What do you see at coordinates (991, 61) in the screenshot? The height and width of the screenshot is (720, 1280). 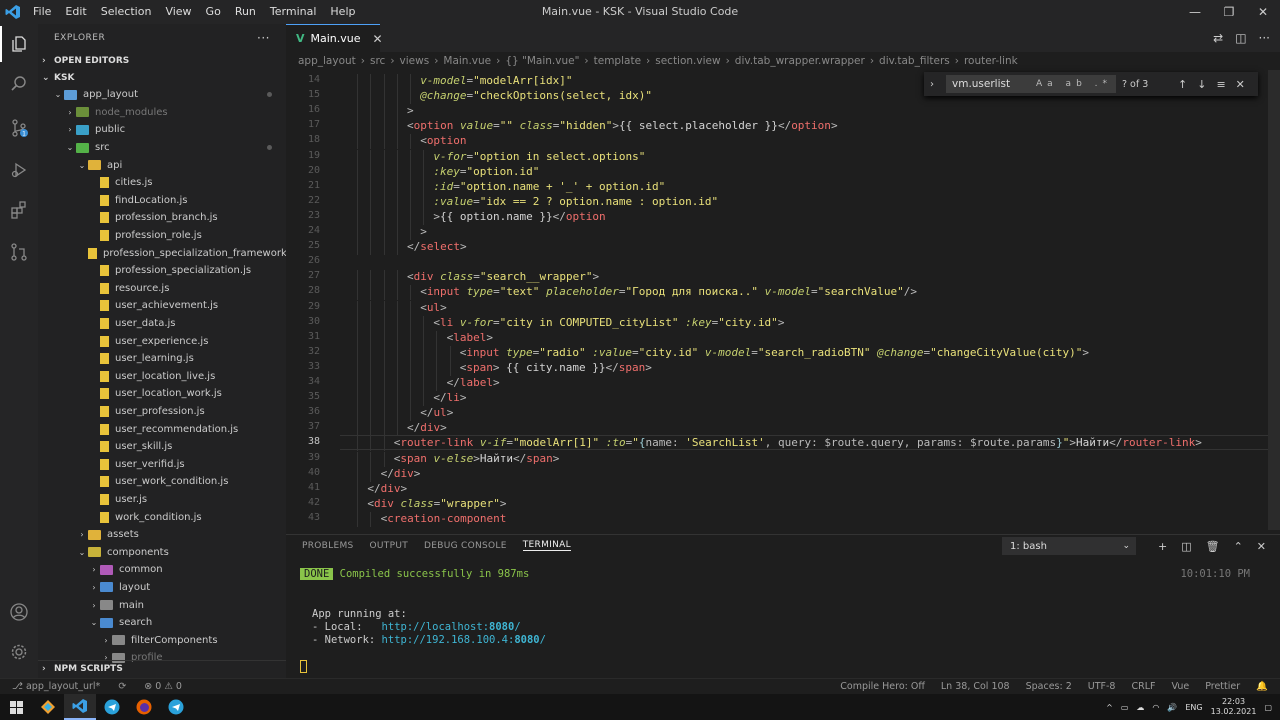 I see `breadcrumb-item: router-link` at bounding box center [991, 61].